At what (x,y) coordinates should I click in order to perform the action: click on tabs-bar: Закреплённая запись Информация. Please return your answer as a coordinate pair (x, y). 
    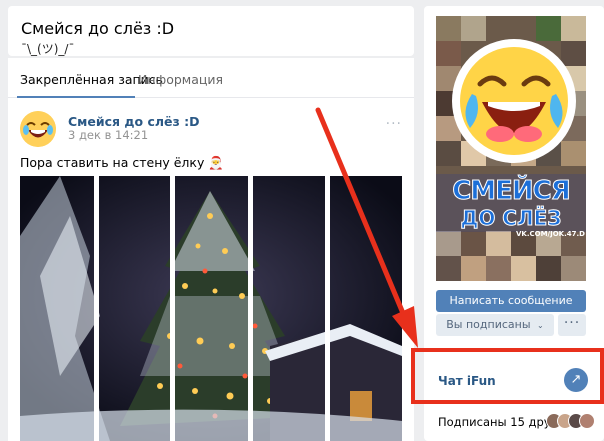
    Looking at the image, I should click on (211, 78).